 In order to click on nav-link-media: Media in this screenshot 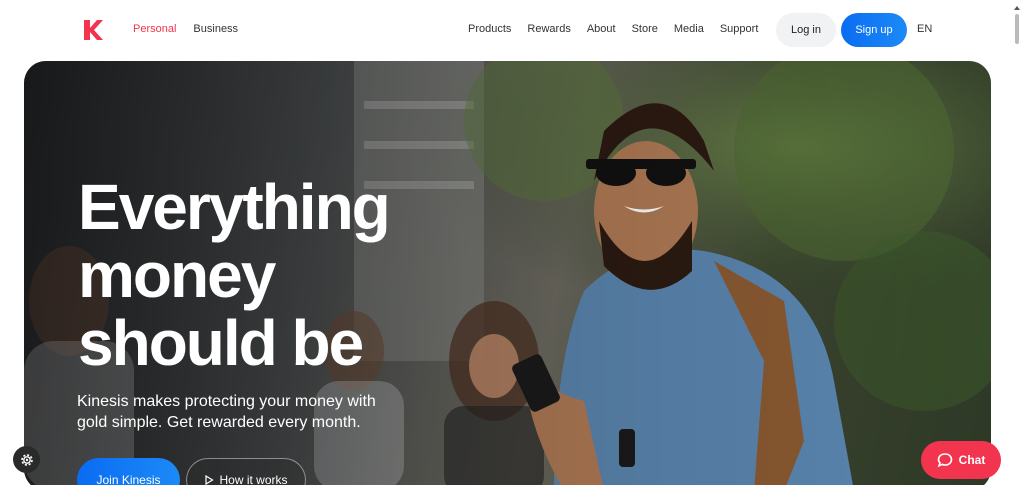, I will do `click(689, 29)`.